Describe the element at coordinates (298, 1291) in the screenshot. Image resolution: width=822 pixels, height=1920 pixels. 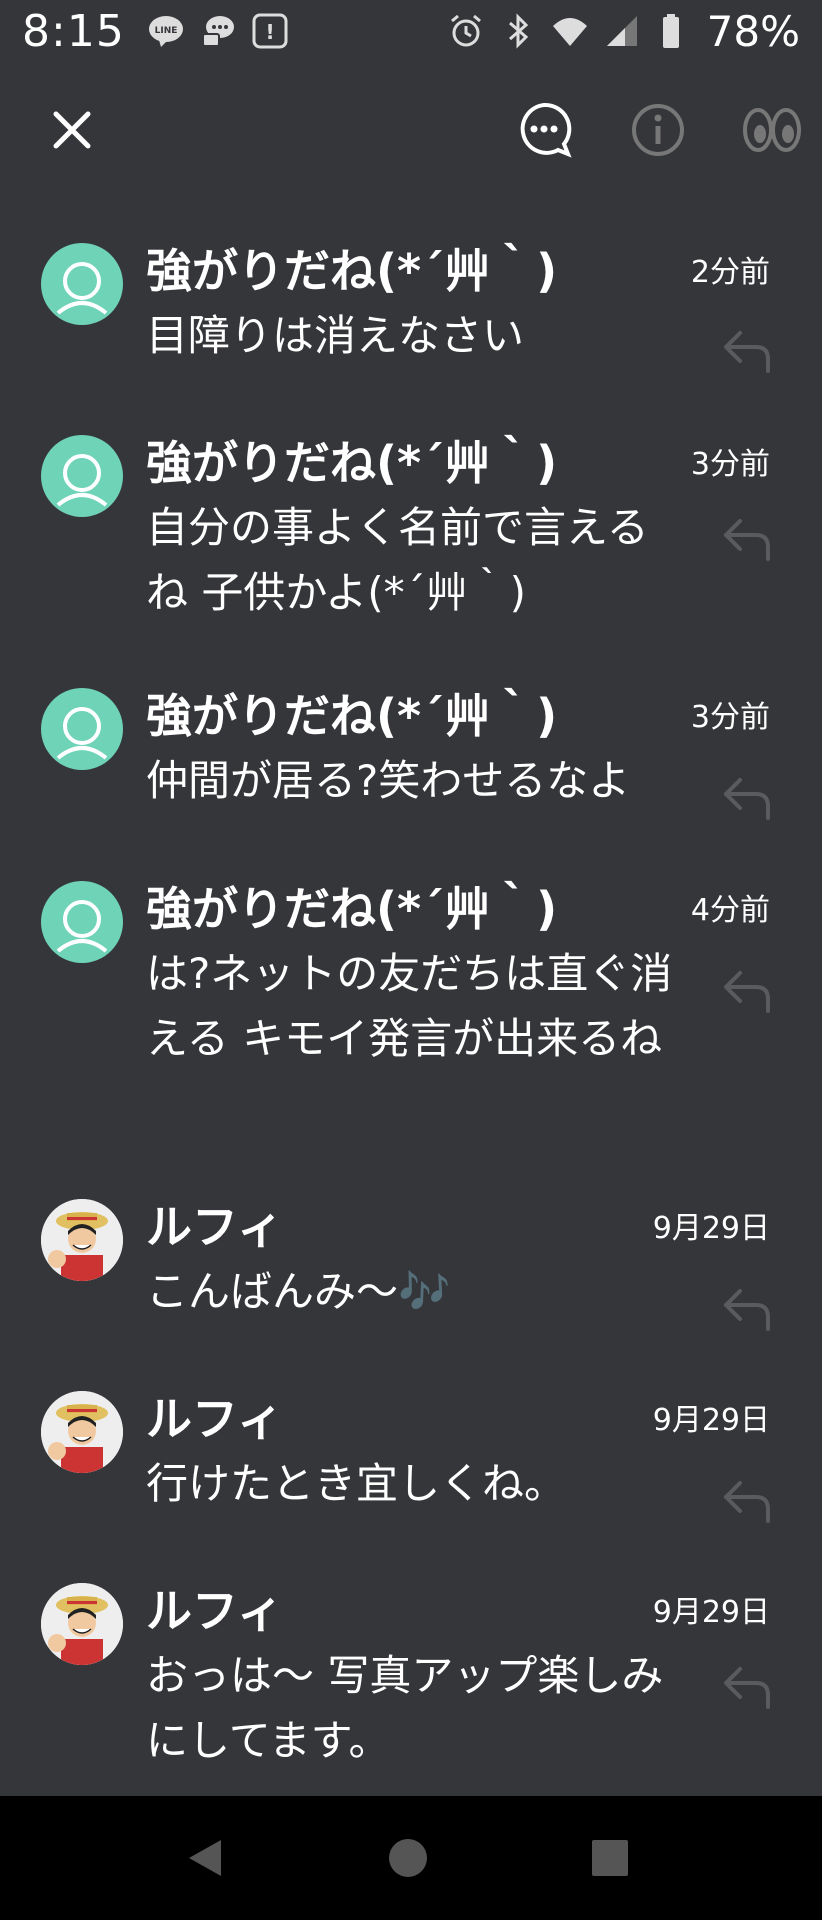
I see `message-text: こんばんみ〜🎶` at that location.